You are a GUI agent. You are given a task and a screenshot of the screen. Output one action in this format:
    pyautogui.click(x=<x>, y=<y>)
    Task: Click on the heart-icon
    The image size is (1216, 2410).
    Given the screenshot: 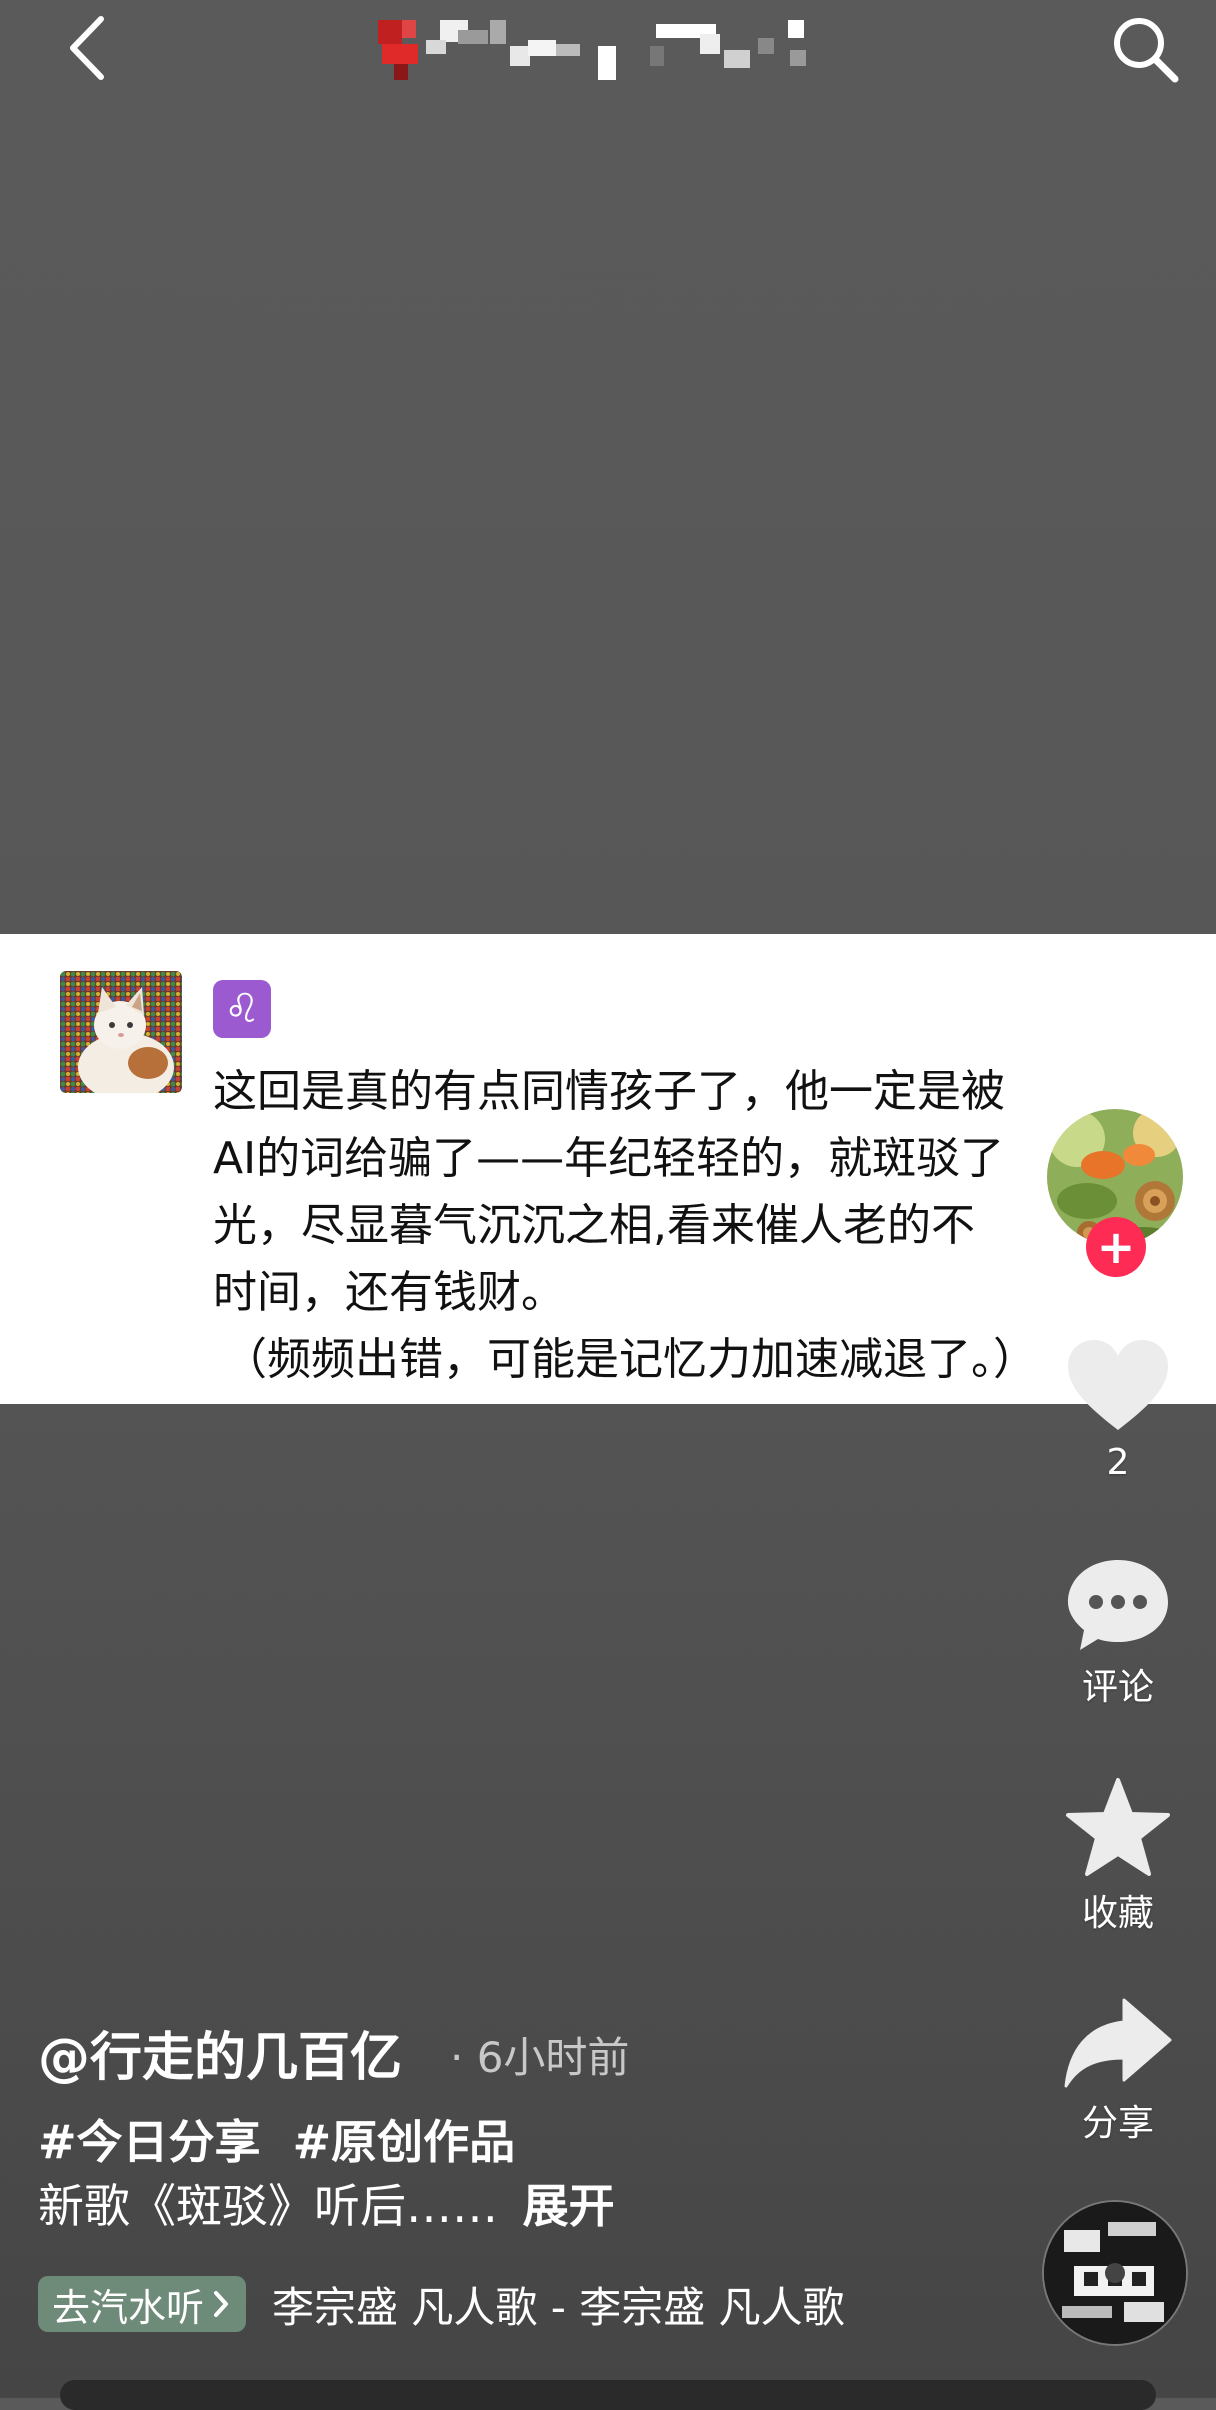 What is the action you would take?
    pyautogui.click(x=1118, y=1385)
    